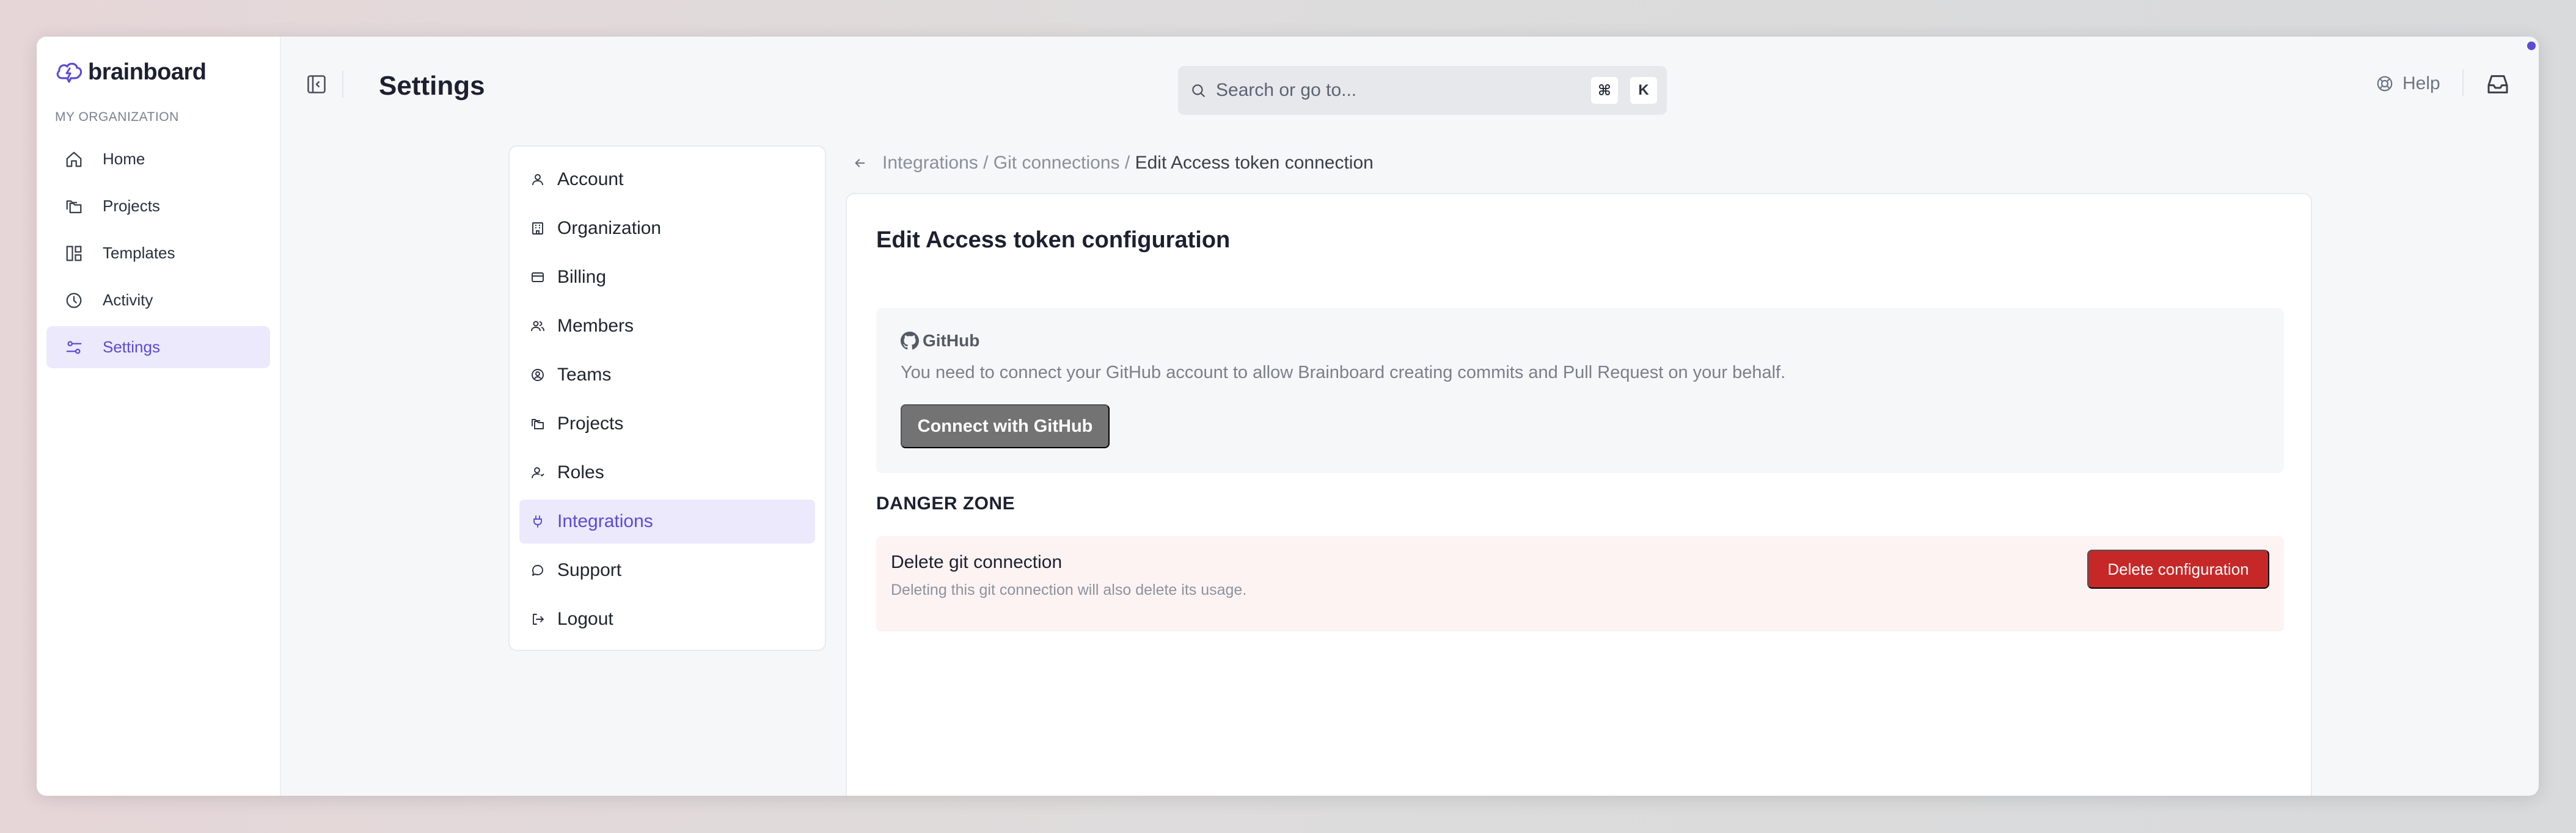  What do you see at coordinates (139, 253) in the screenshot?
I see `sidebar-item-label: Templates` at bounding box center [139, 253].